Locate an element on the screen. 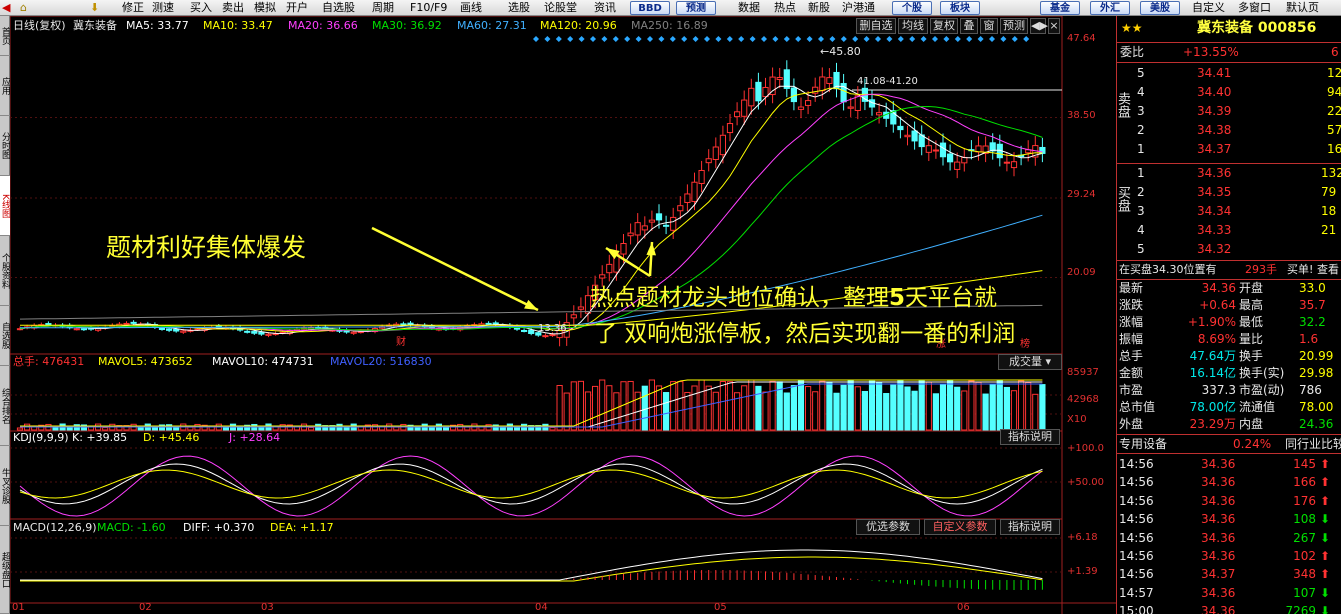 The width and height of the screenshot is (1341, 614). toolbar-fund-button: 基金 is located at coordinates (1060, 8).